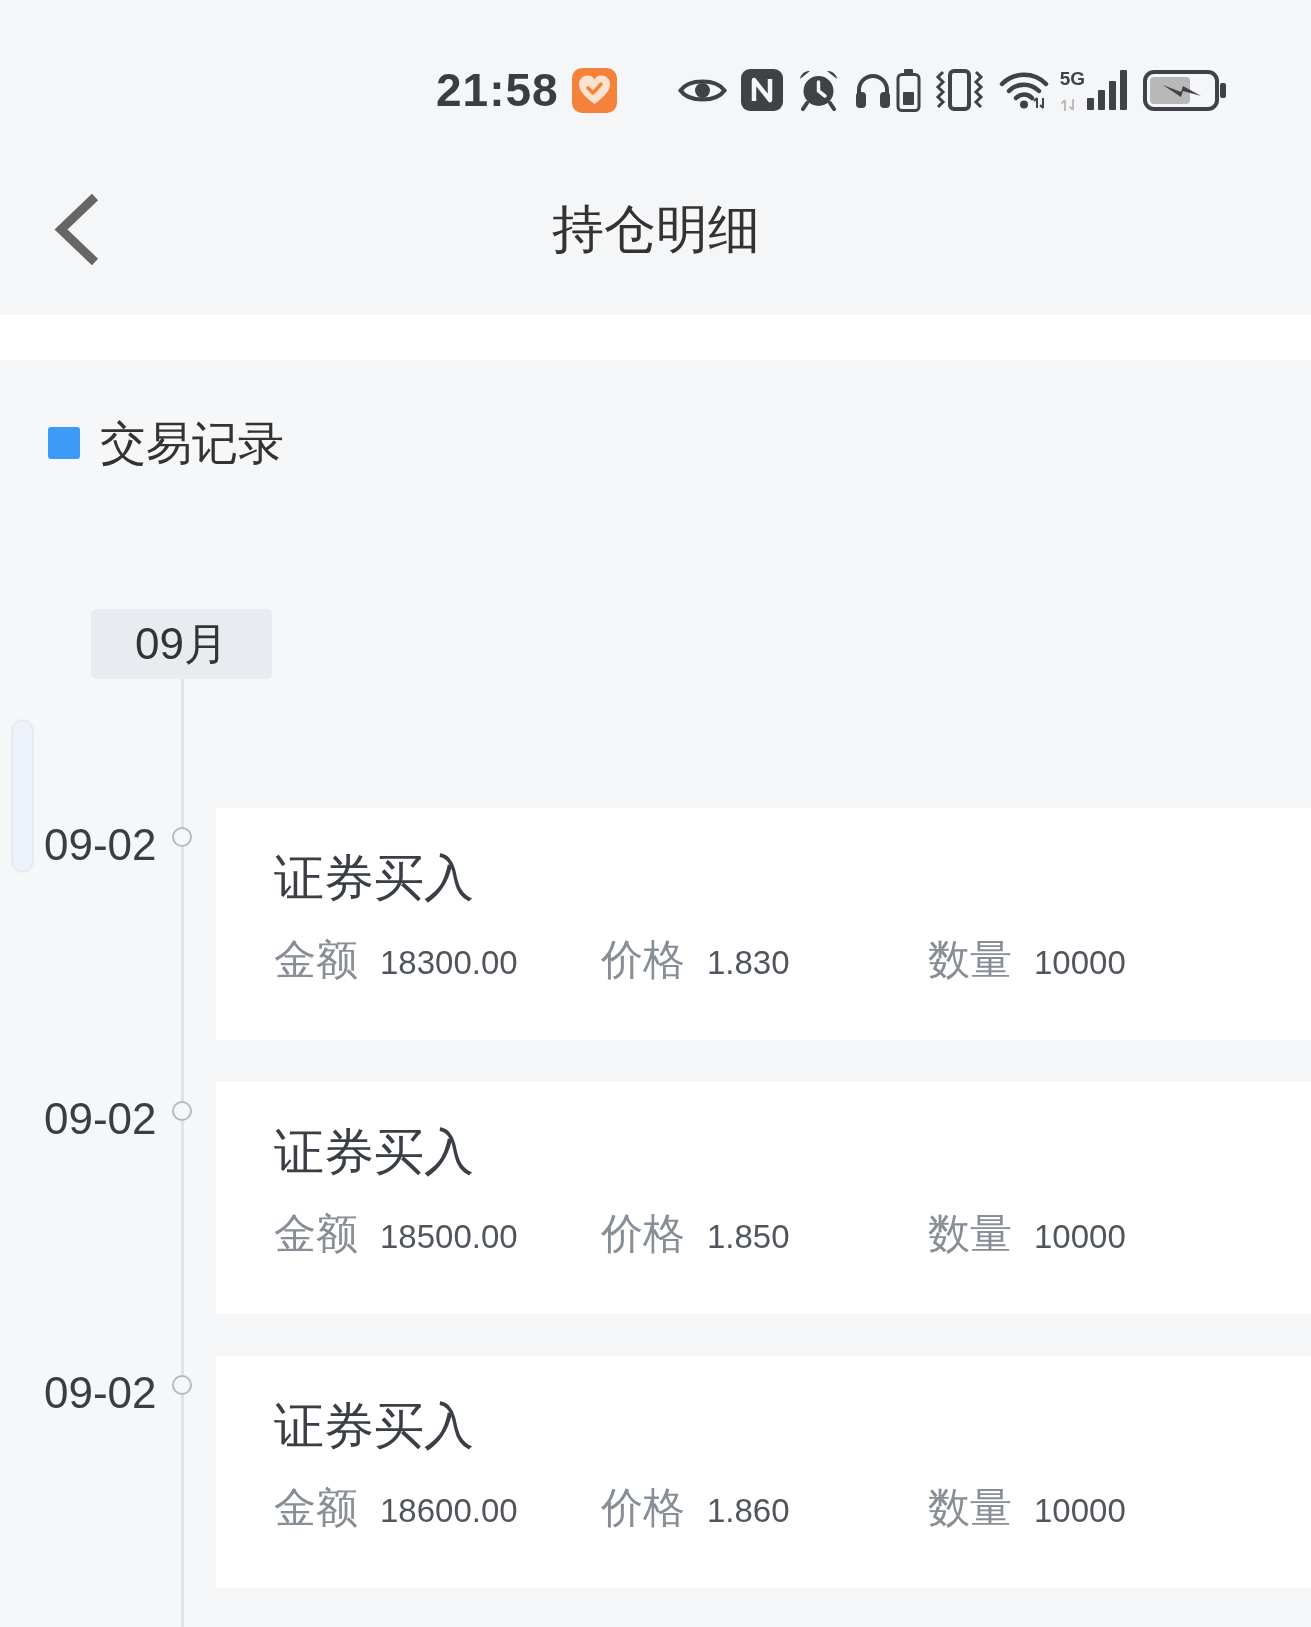  What do you see at coordinates (192, 443) in the screenshot?
I see `section-title: 交易记录` at bounding box center [192, 443].